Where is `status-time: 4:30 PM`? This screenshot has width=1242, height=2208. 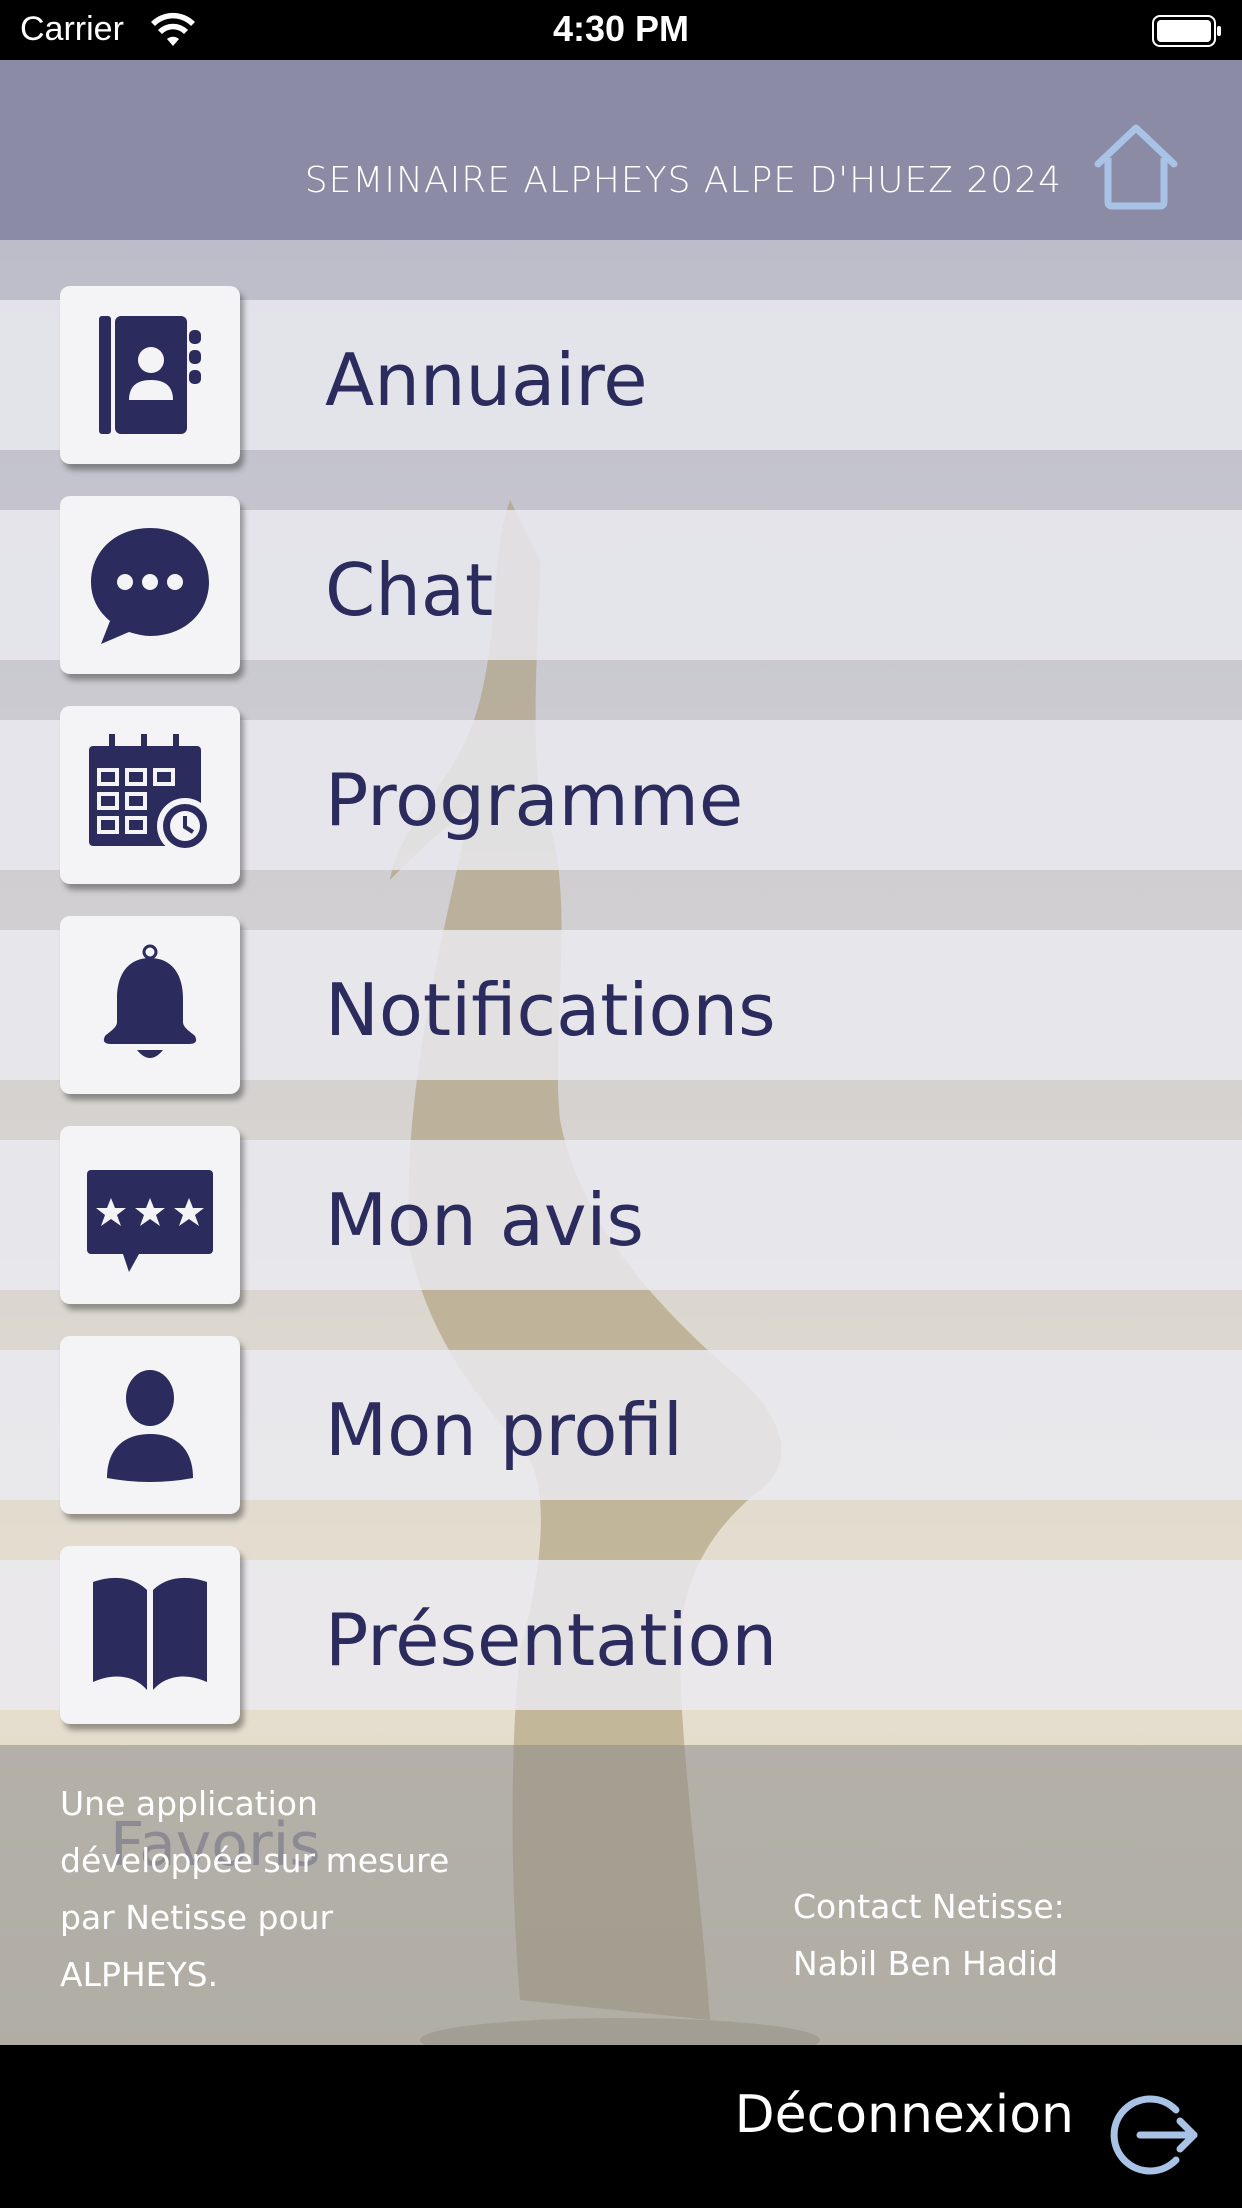
status-time: 4:30 PM is located at coordinates (621, 28).